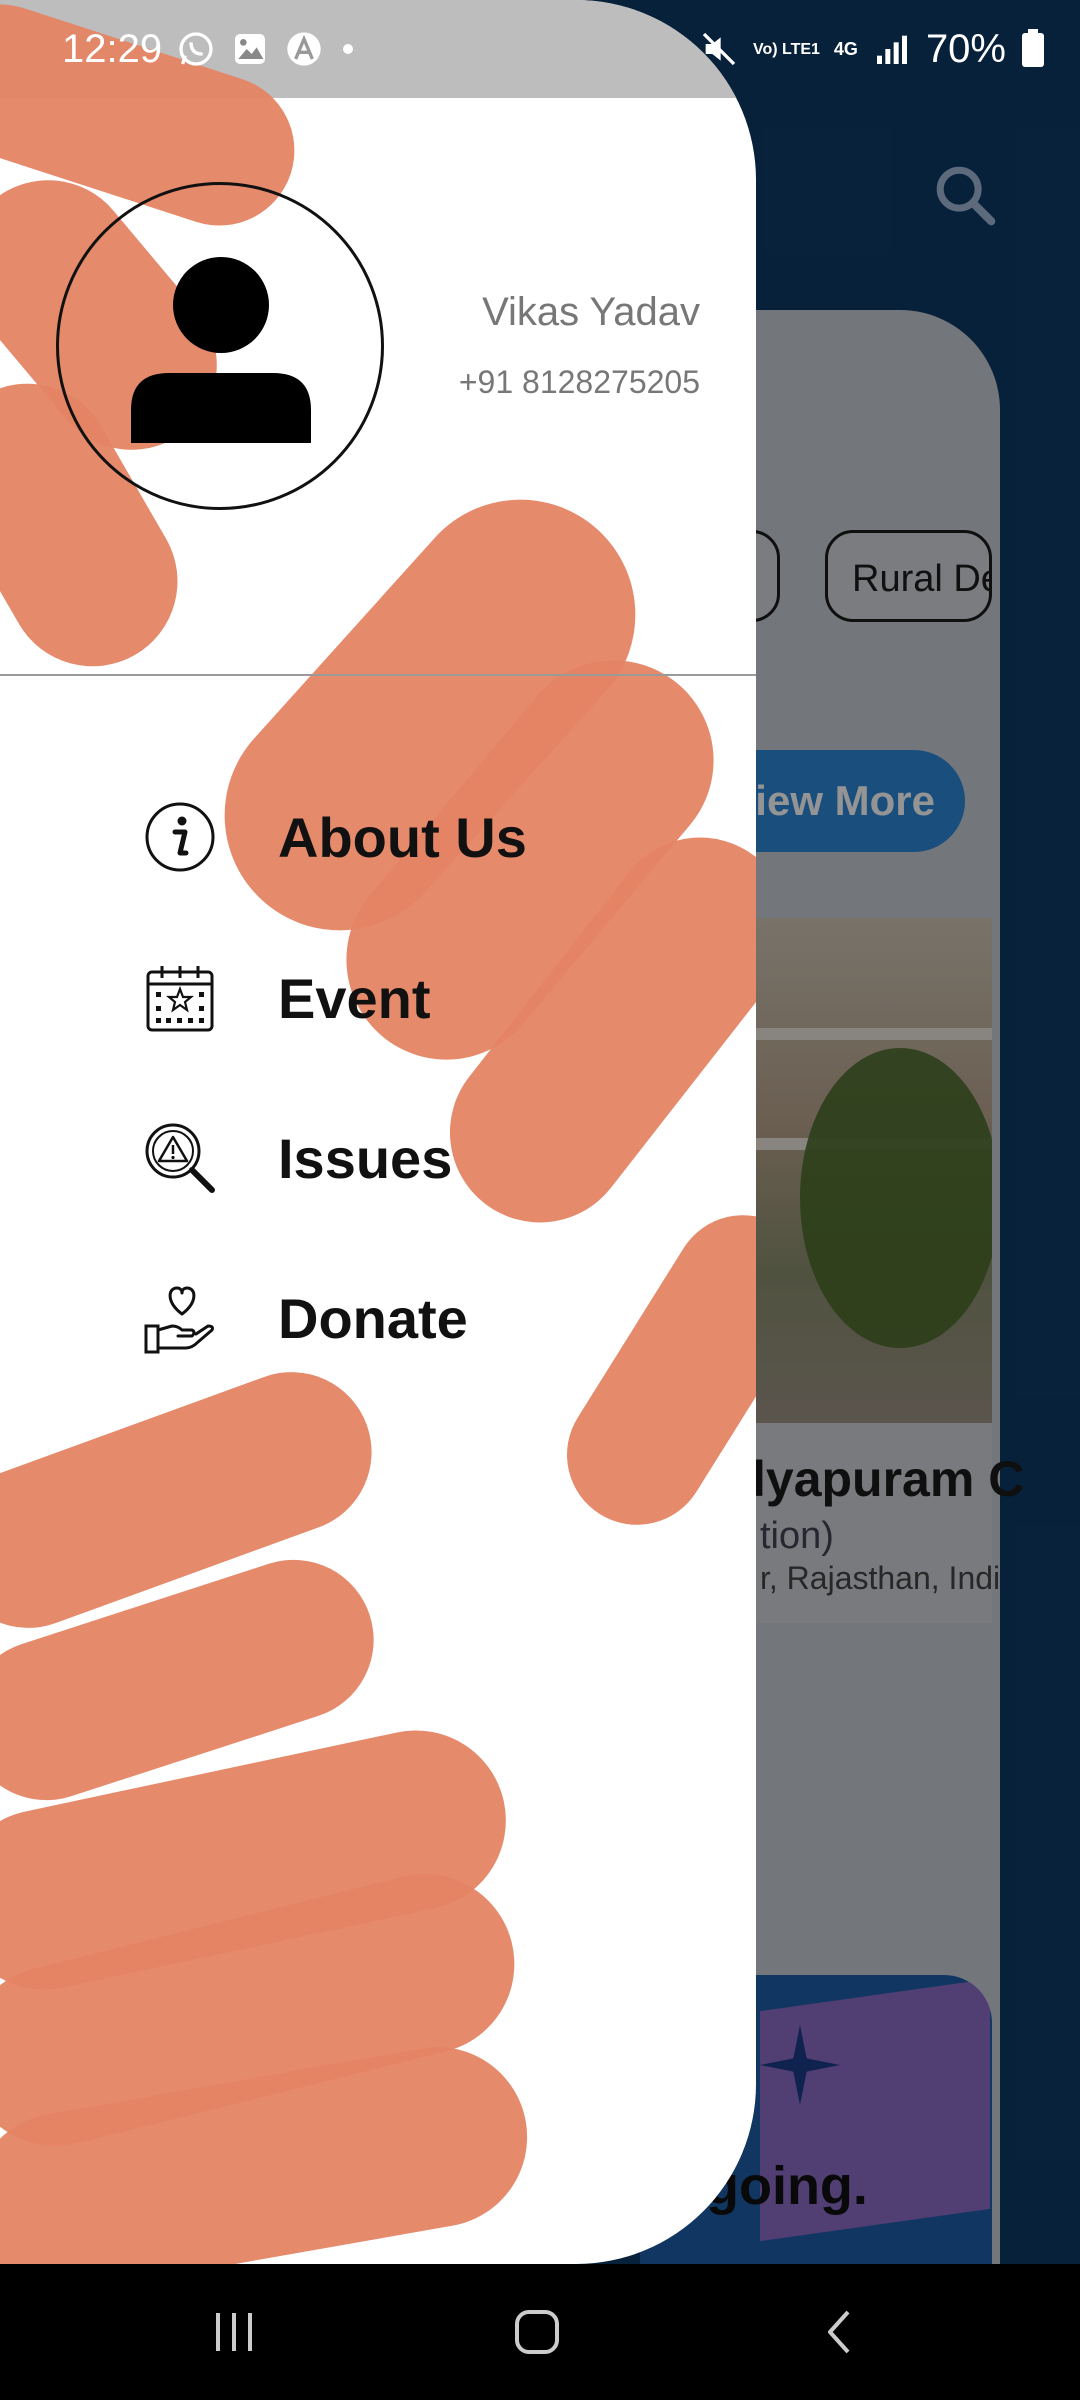 This screenshot has height=2400, width=1080. What do you see at coordinates (786, 49) in the screenshot?
I see `volte-indicator: Vo) LTE1` at bounding box center [786, 49].